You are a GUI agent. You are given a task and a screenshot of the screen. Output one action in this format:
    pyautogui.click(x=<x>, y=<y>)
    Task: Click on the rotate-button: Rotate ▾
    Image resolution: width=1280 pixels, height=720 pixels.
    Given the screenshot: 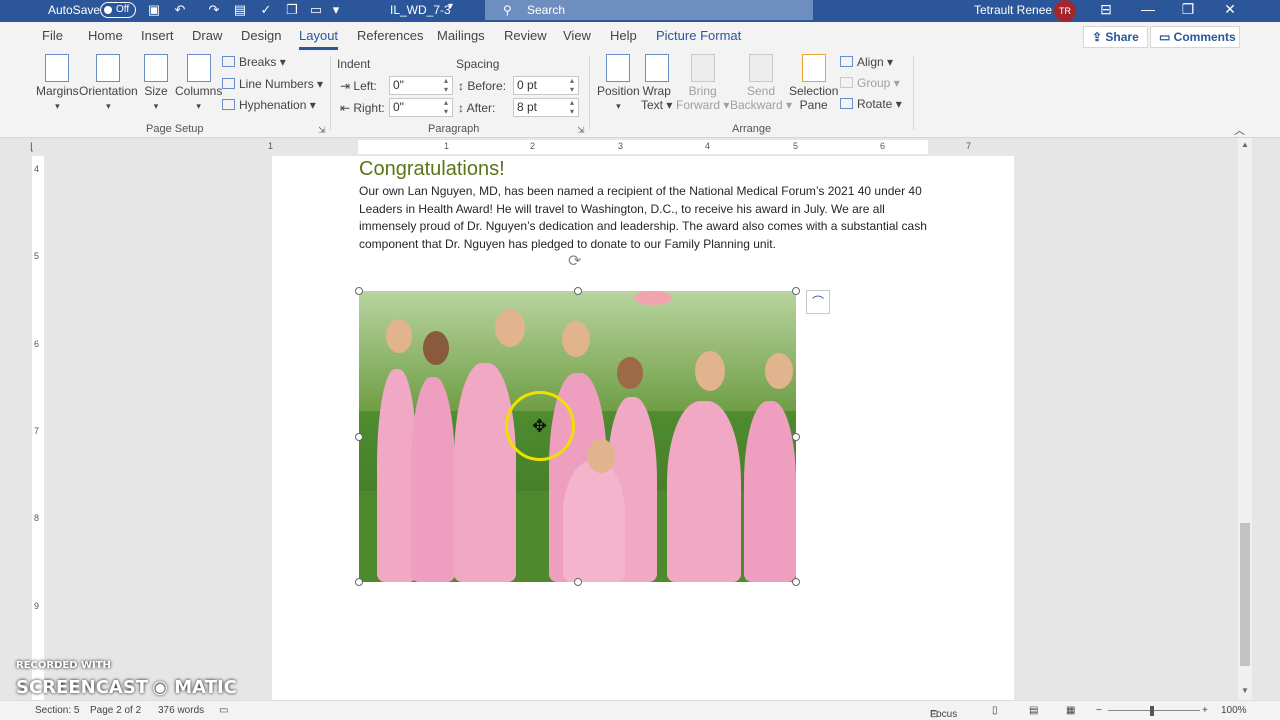 What is the action you would take?
    pyautogui.click(x=871, y=104)
    